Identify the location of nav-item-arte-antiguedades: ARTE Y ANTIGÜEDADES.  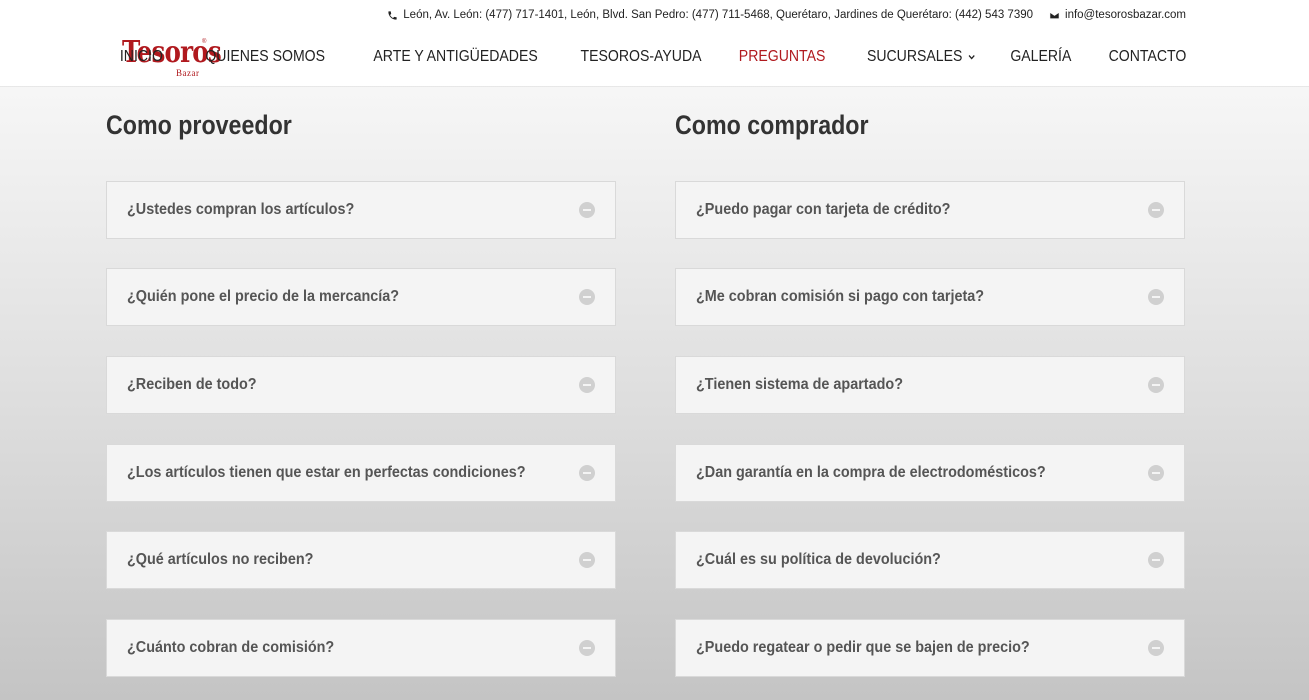
(456, 57).